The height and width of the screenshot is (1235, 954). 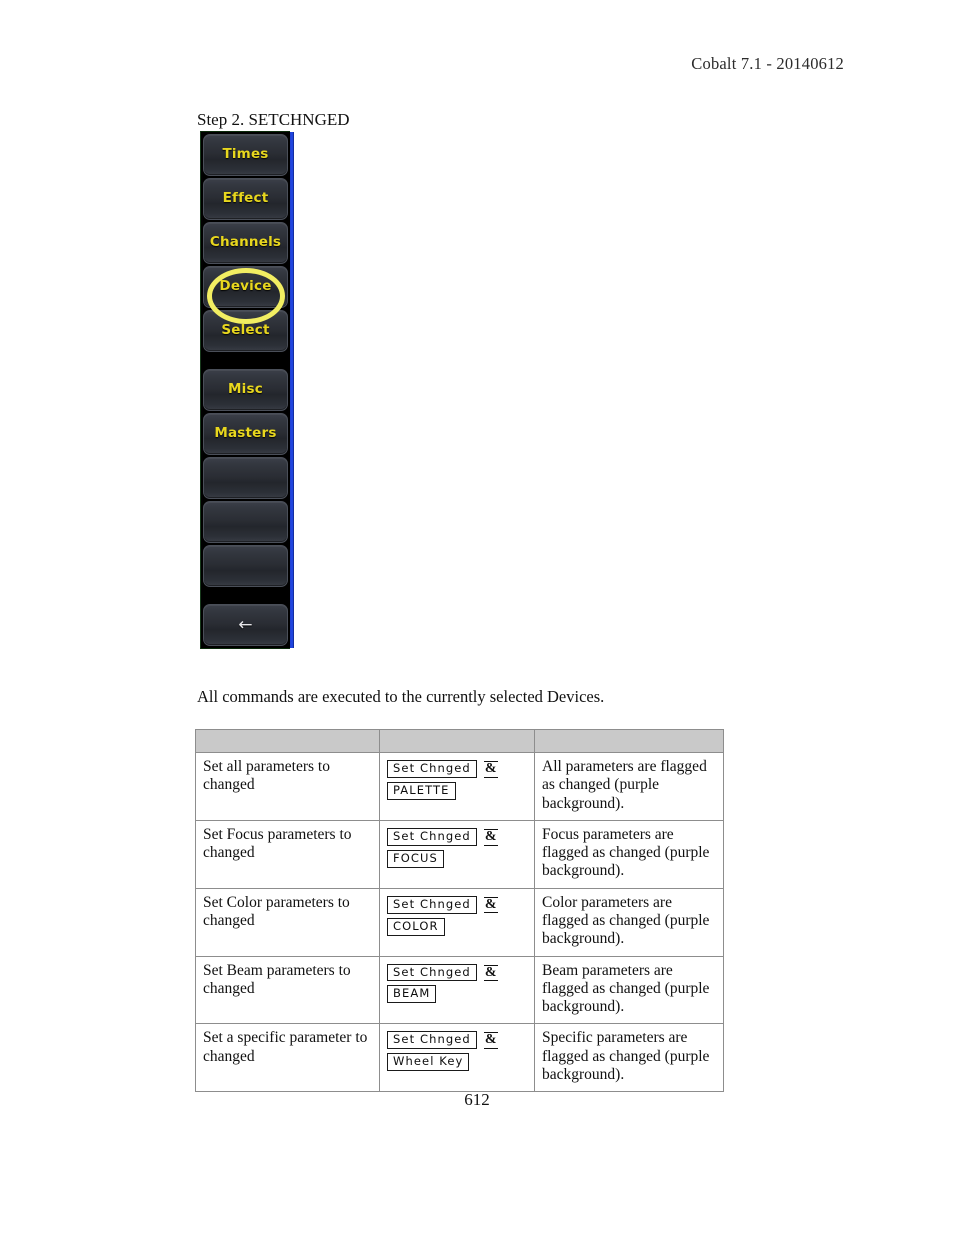 I want to click on table-header-keys, so click(x=457, y=741).